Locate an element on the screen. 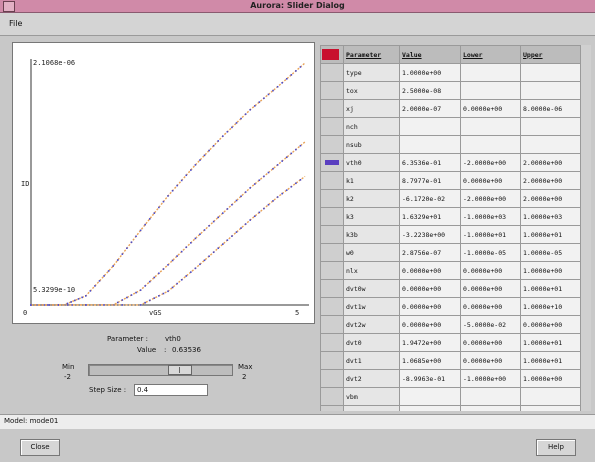  table-row: vbm is located at coordinates (450, 396).